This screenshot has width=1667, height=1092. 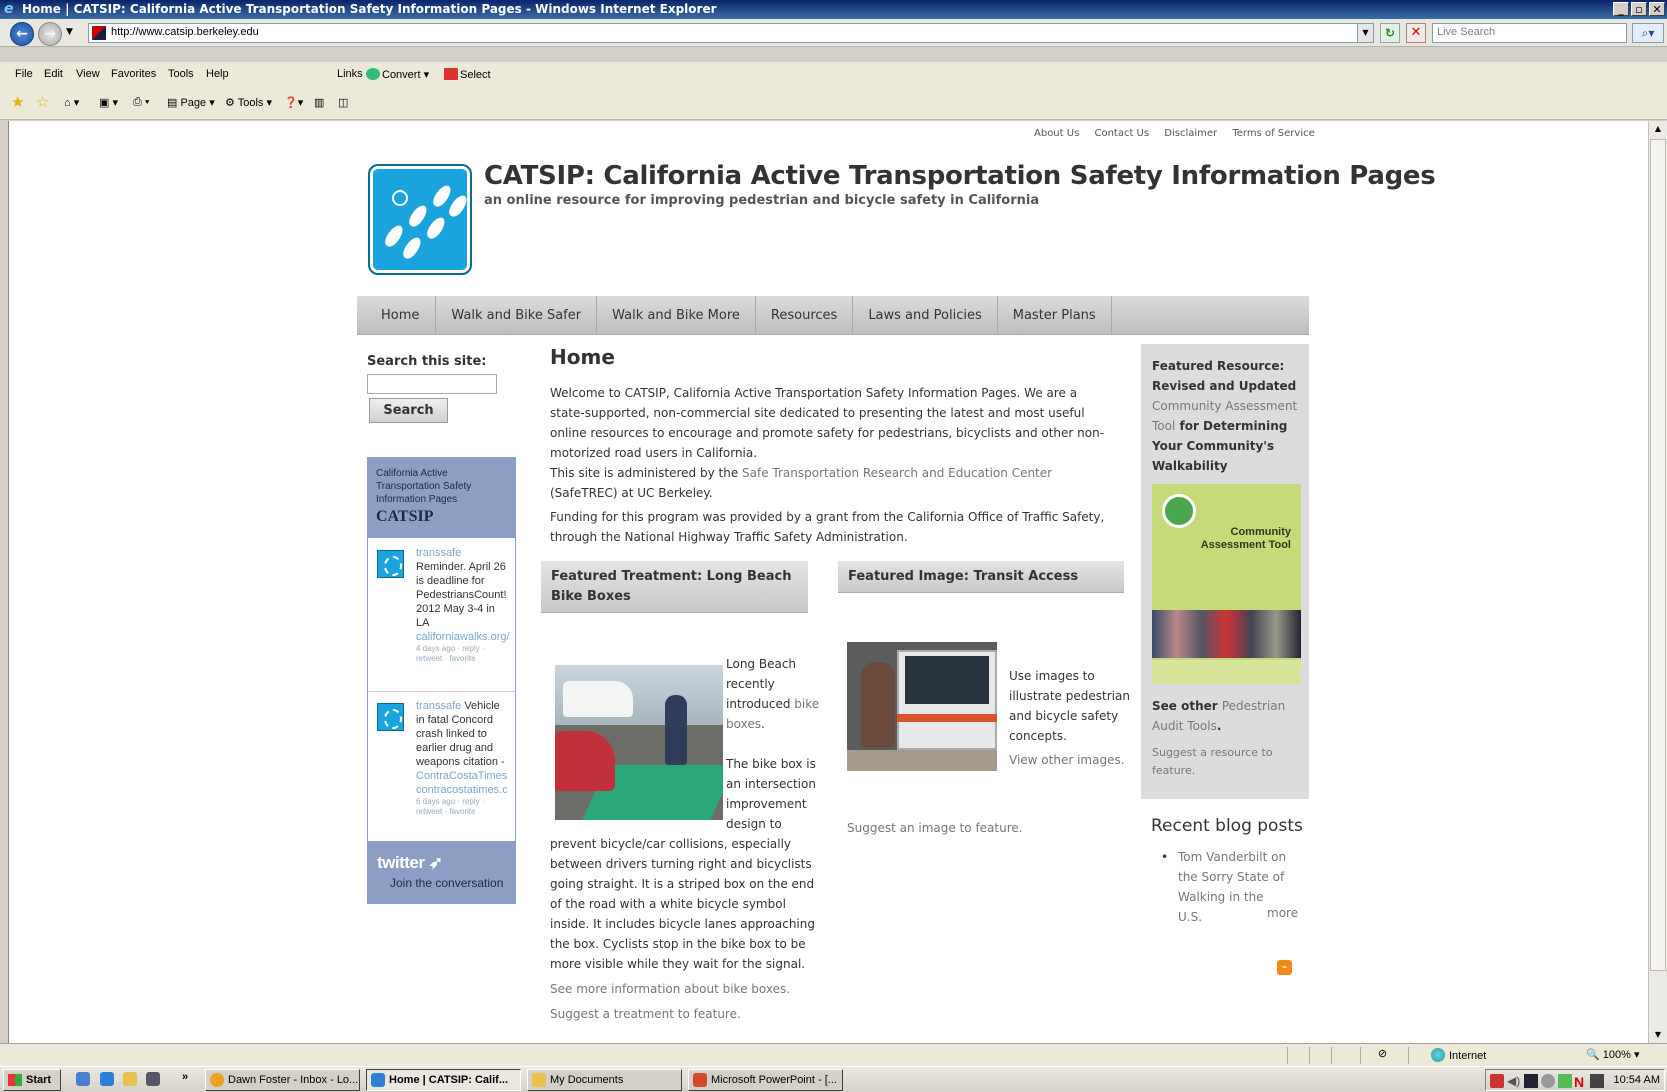 What do you see at coordinates (805, 315) in the screenshot?
I see `nav-resources: Resources` at bounding box center [805, 315].